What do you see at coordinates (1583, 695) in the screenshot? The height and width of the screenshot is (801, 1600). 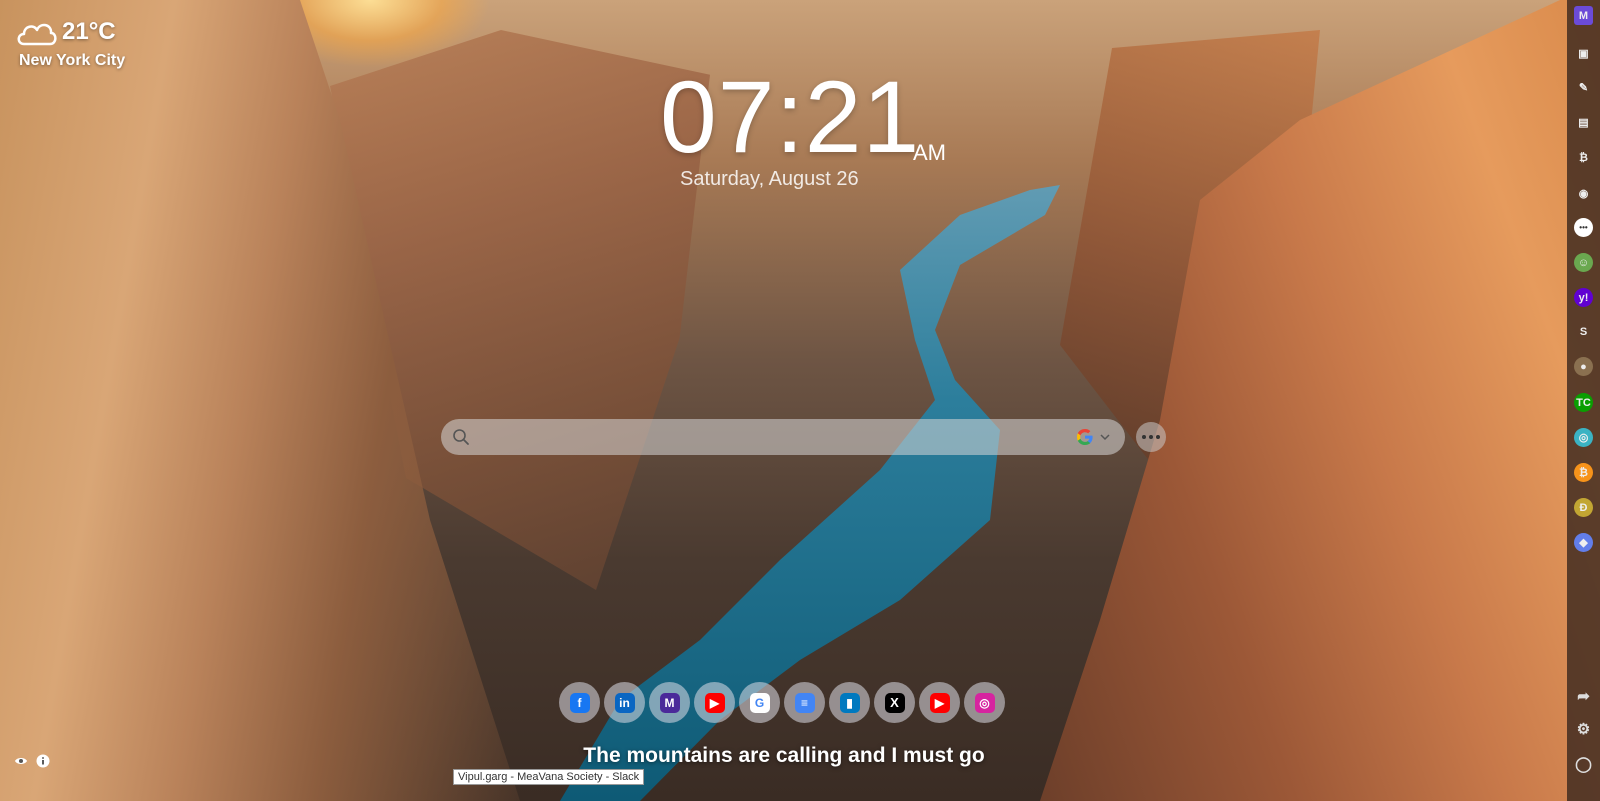 I see `share-icon: ➦` at bounding box center [1583, 695].